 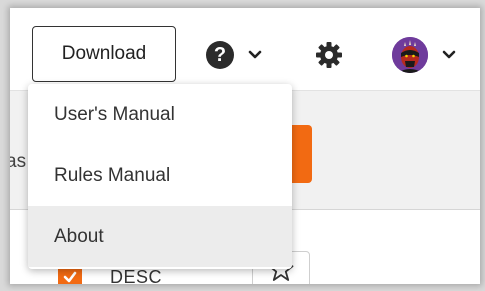 I want to click on question-circle-icon: ?, so click(x=220, y=55).